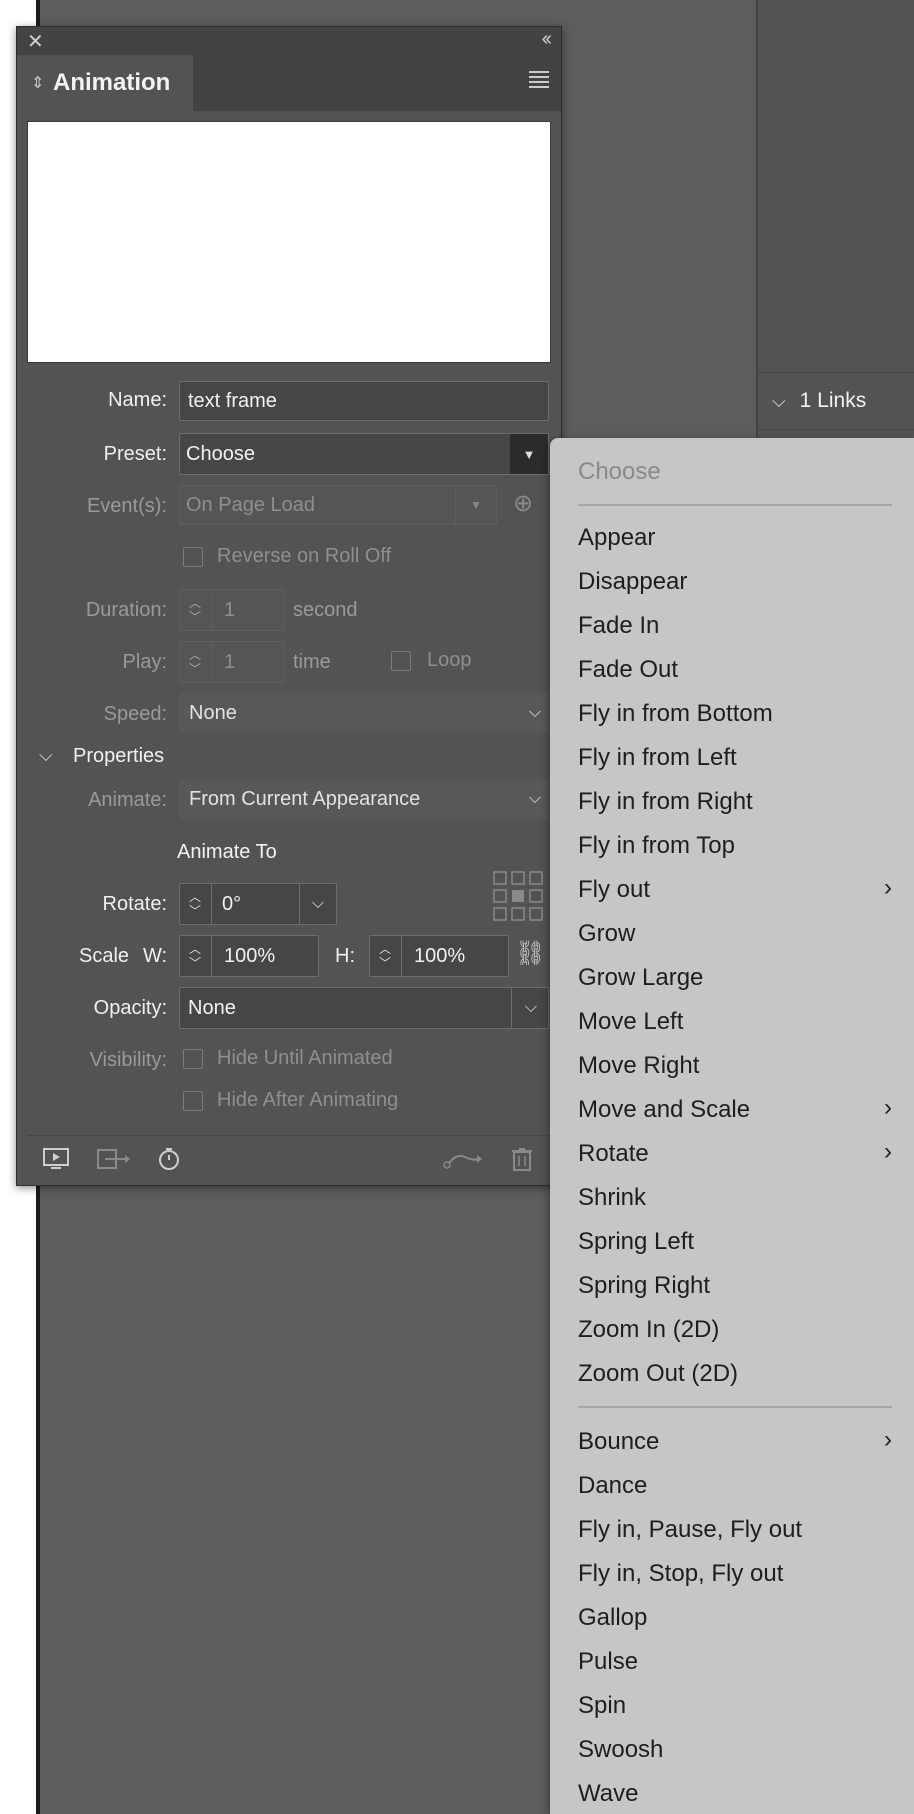 The height and width of the screenshot is (1814, 914). Describe the element at coordinates (836, 401) in the screenshot. I see `links-panel-header: ⌵ 1 Links` at that location.